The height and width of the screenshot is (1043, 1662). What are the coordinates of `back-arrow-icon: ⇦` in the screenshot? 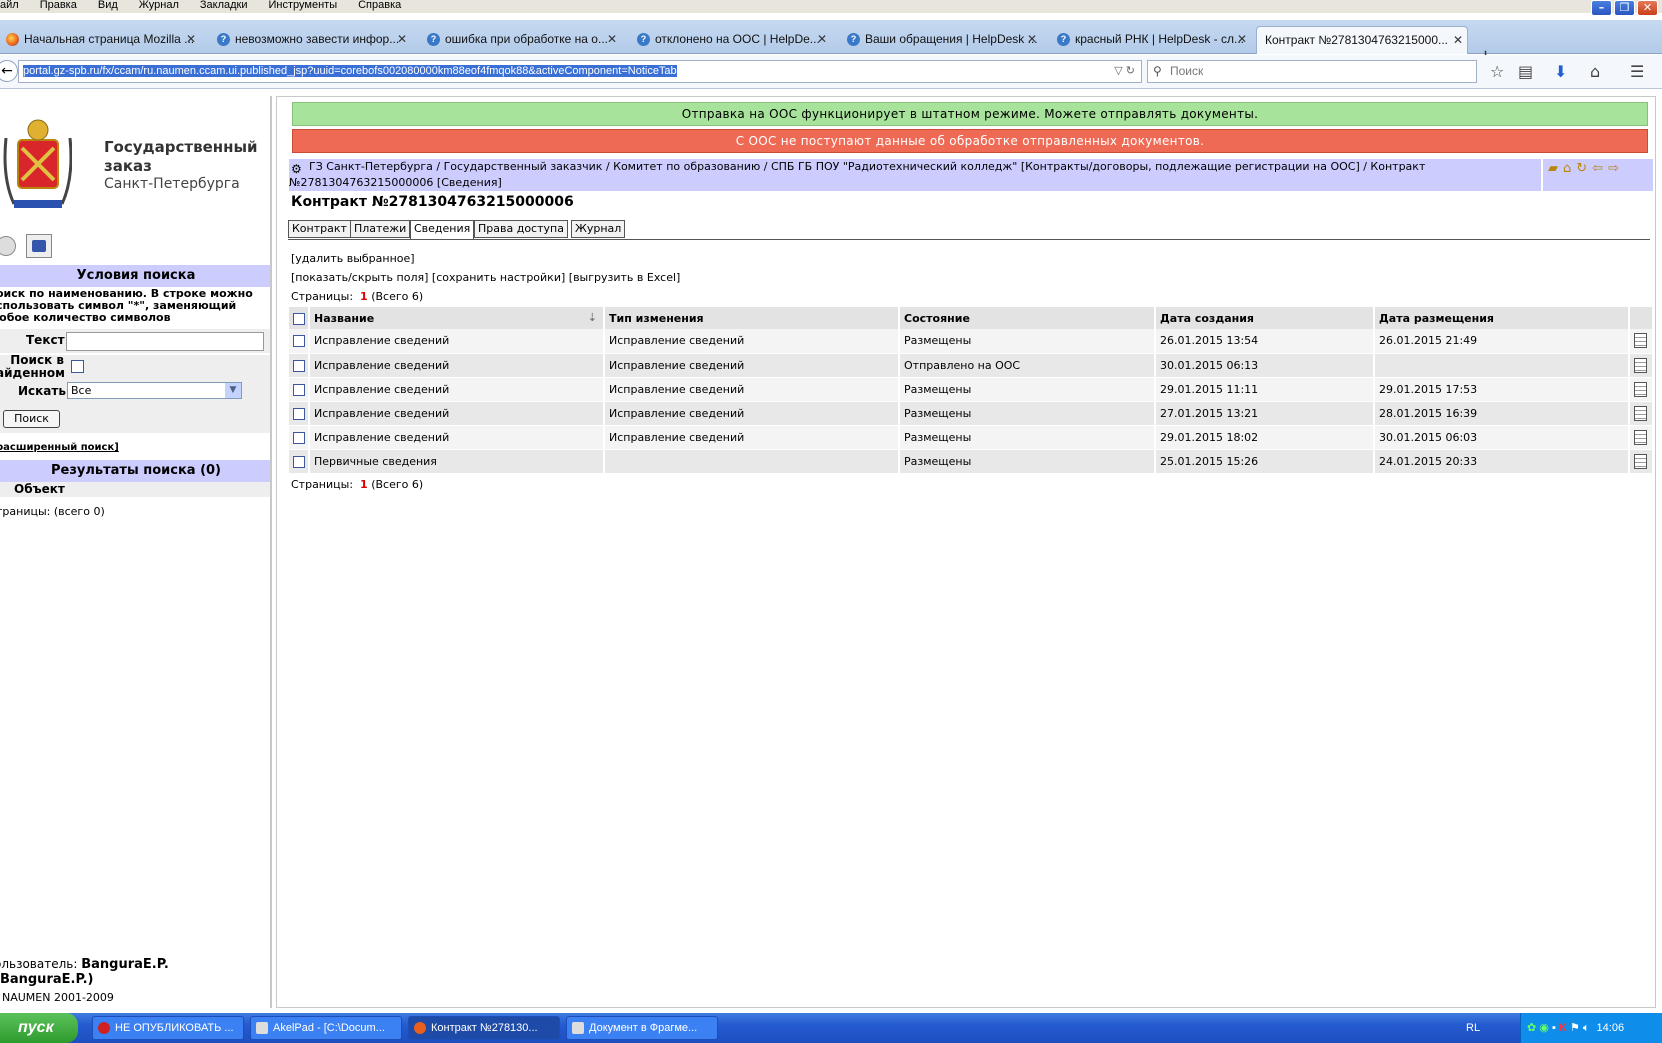 It's located at (1597, 168).